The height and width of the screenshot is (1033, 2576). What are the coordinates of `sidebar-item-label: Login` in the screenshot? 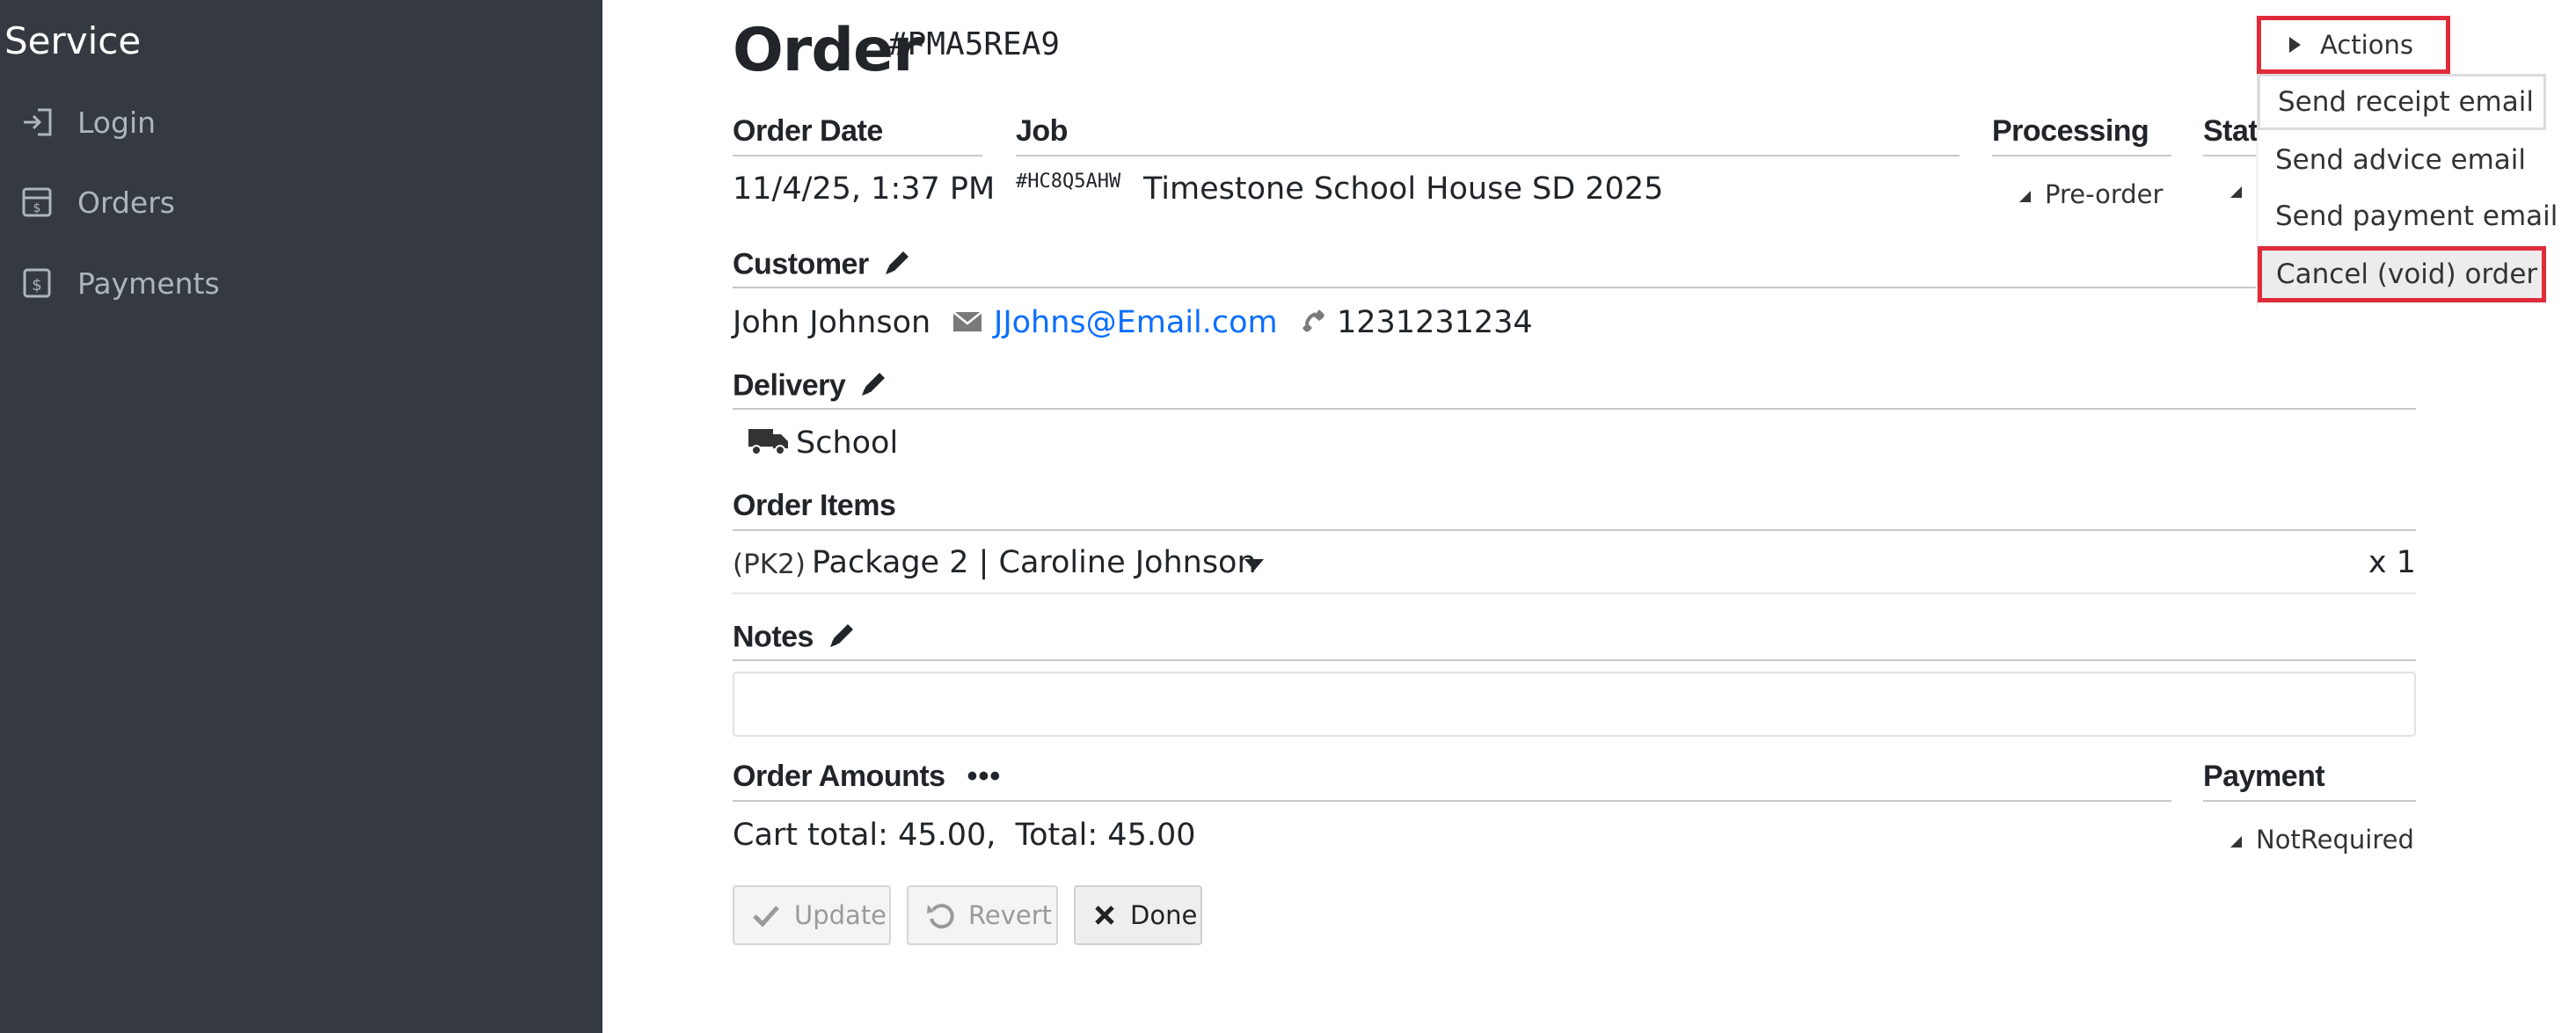 It's located at (117, 123).